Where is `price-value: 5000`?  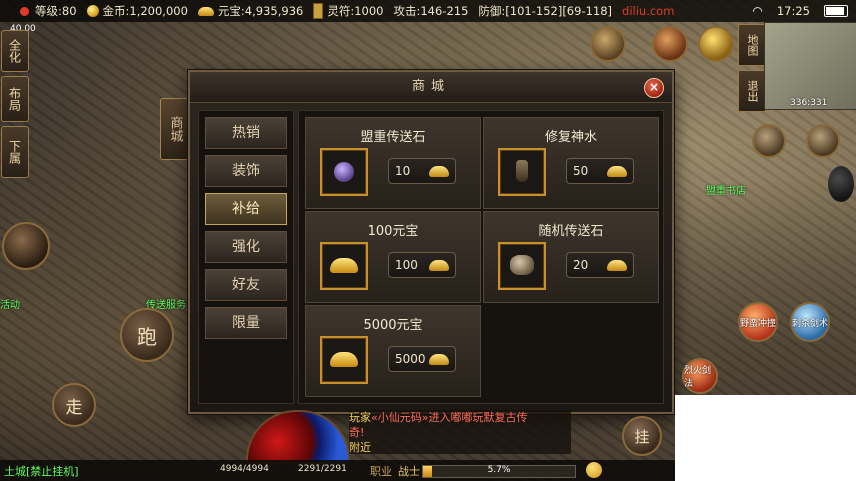
price-value: 5000 is located at coordinates (410, 359).